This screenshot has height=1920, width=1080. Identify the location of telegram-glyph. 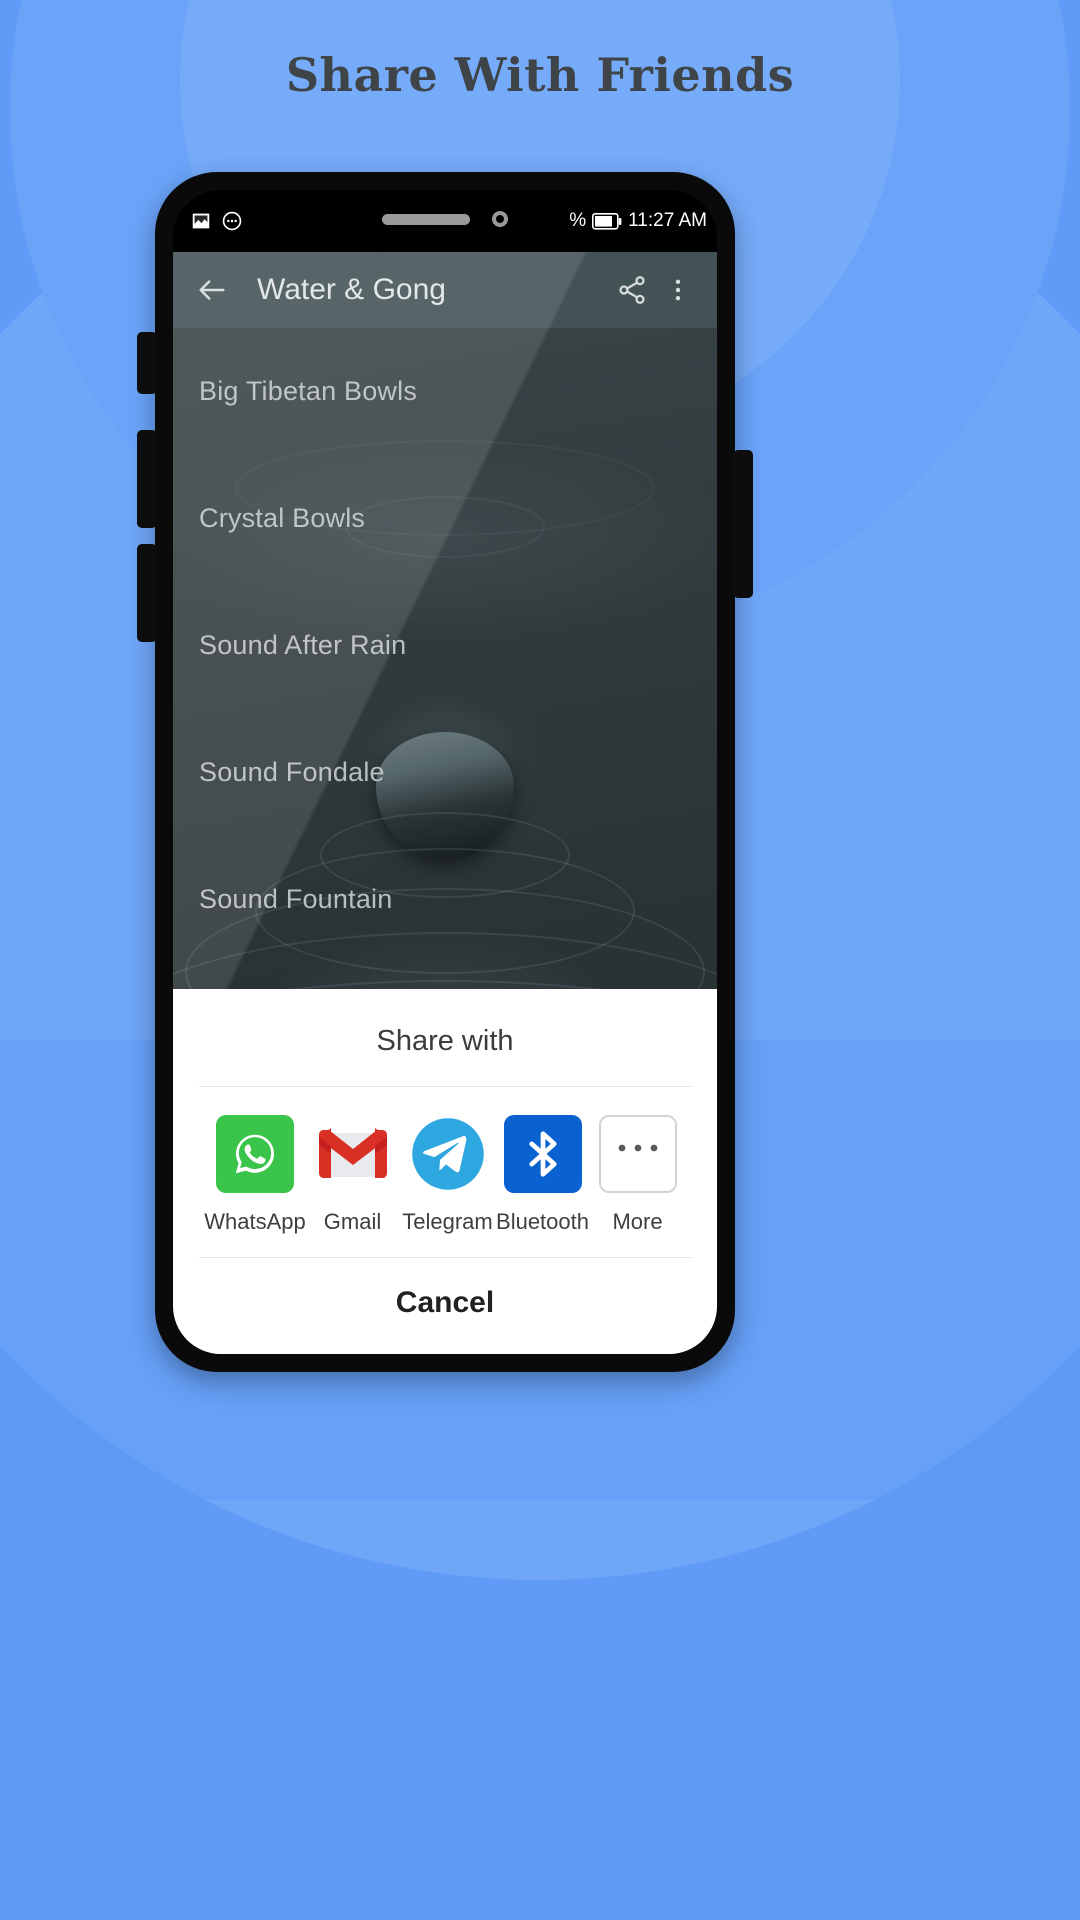
(447, 1154).